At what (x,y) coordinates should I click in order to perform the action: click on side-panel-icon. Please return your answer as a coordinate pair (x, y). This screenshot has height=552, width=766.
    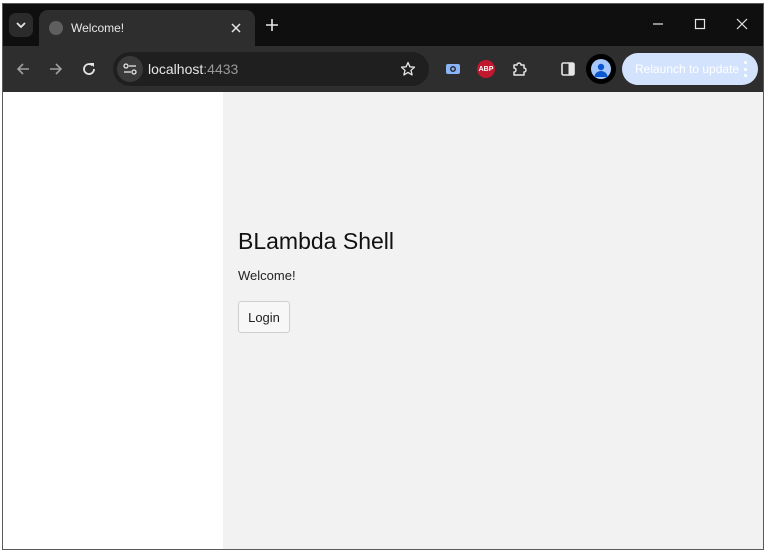
    Looking at the image, I should click on (568, 69).